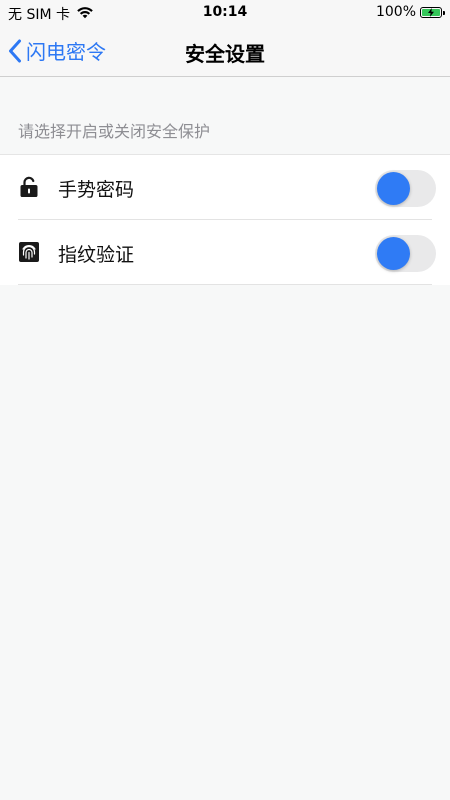 This screenshot has height=800, width=450. I want to click on battery-percent: 100%, so click(395, 12).